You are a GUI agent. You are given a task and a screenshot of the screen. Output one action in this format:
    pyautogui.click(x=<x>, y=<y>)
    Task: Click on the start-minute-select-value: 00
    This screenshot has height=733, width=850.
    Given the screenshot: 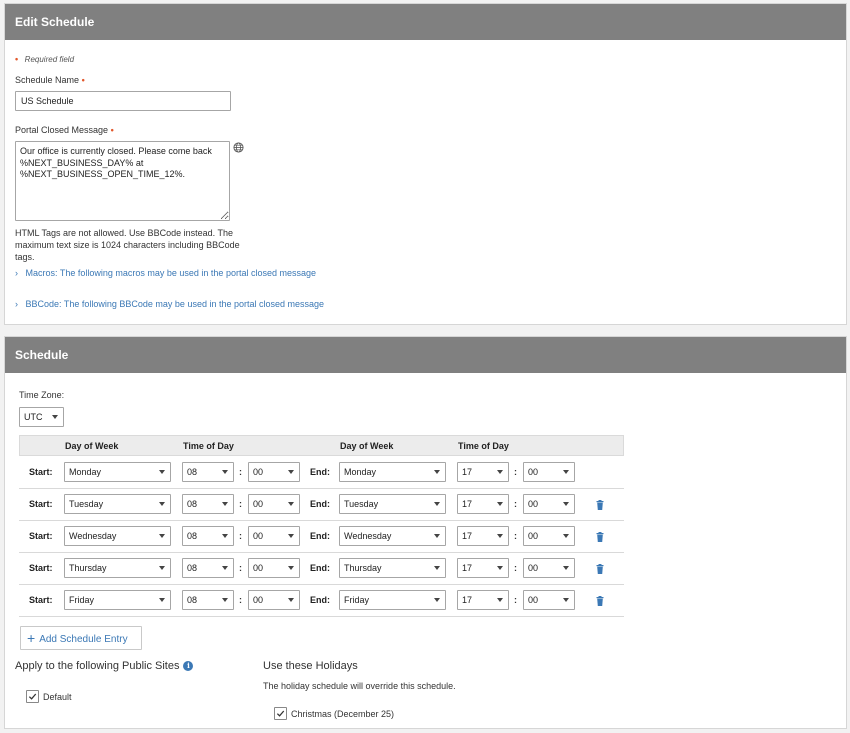 What is the action you would take?
    pyautogui.click(x=258, y=568)
    